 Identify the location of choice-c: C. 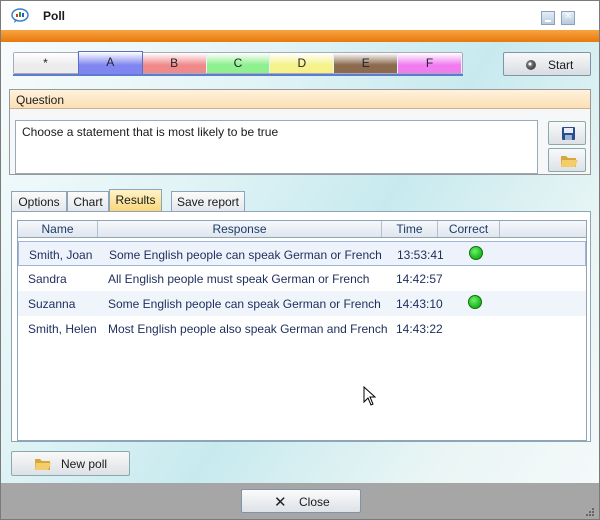
(238, 63).